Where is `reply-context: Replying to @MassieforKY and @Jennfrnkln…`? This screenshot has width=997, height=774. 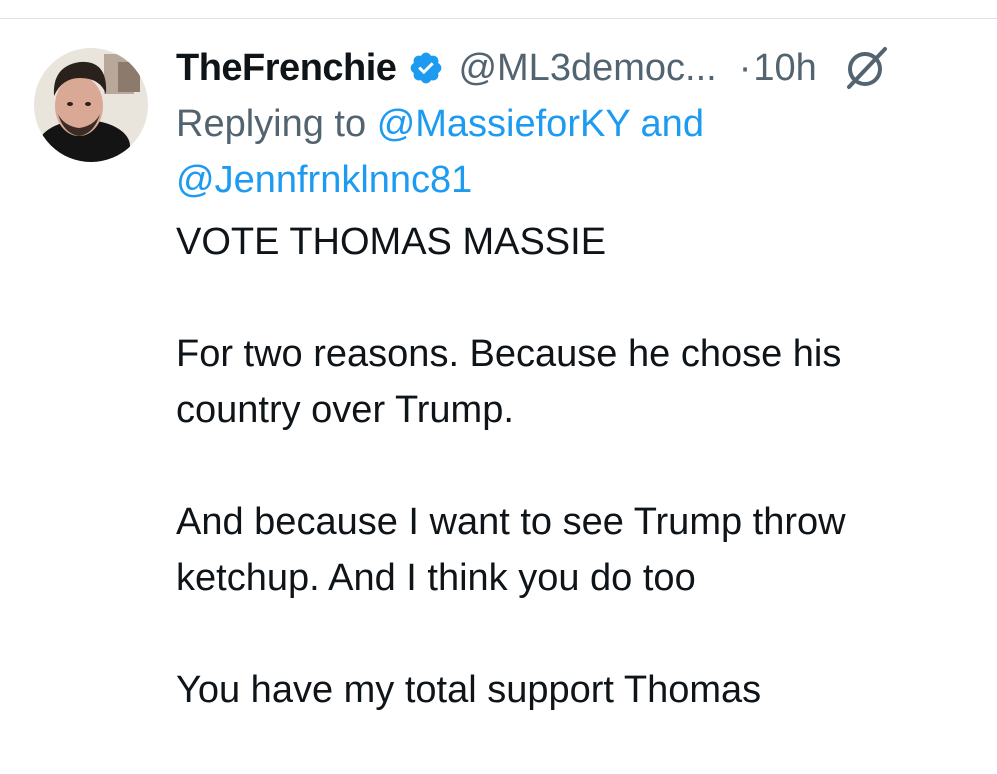
reply-context: Replying to @MassieforKY and @Jennfrnkln… is located at coordinates (576, 152).